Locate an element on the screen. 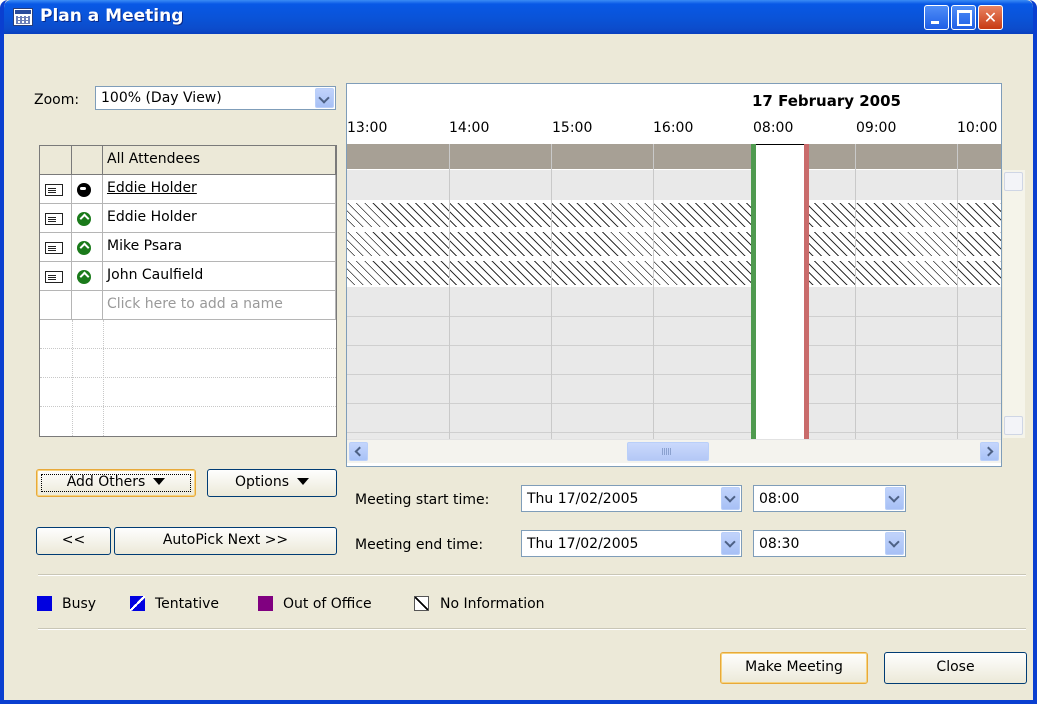 The width and height of the screenshot is (1037, 704). meeting-end-marker is located at coordinates (806, 292).